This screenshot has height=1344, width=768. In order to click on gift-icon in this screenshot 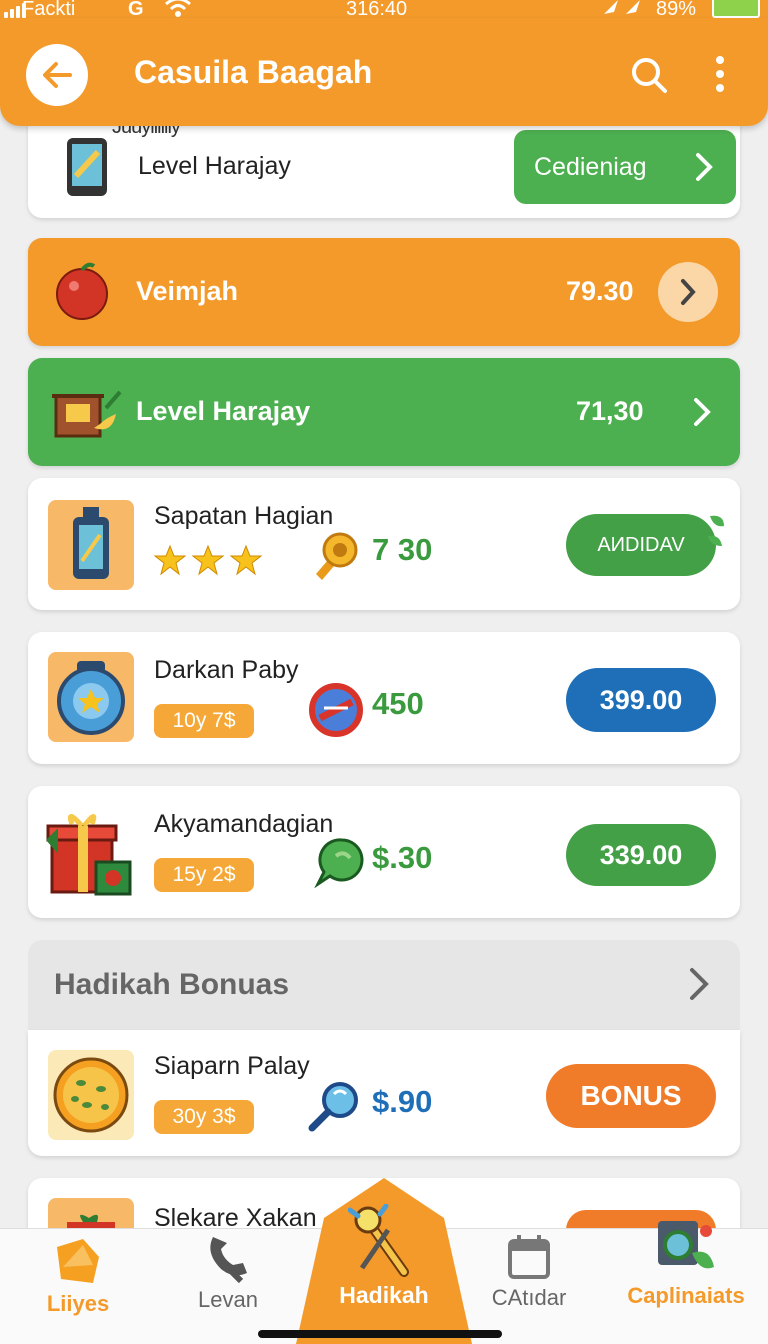, I will do `click(89, 854)`.